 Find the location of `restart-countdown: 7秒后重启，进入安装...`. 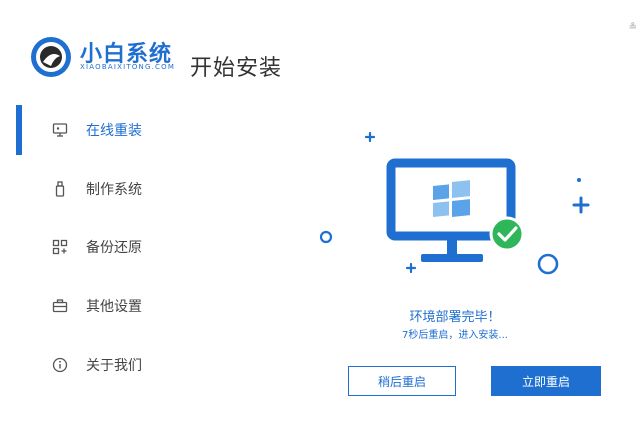

restart-countdown: 7秒后重启，进入安装... is located at coordinates (455, 335).